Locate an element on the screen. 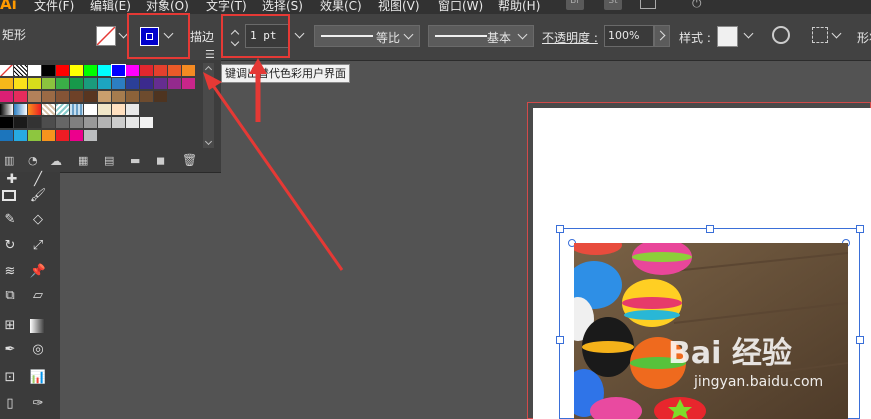 The width and height of the screenshot is (871, 419). arrow-to-stroke-weight is located at coordinates (258, 90).